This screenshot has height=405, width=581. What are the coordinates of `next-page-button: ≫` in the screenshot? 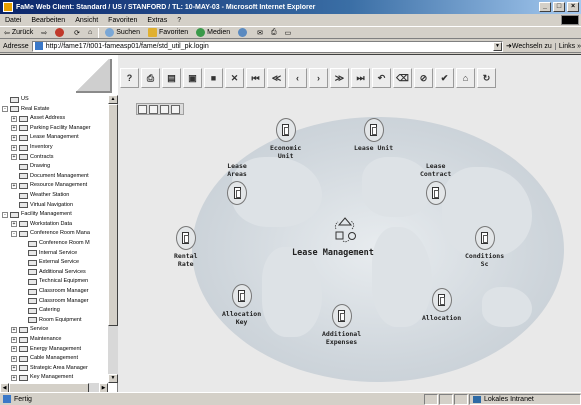 It's located at (339, 78).